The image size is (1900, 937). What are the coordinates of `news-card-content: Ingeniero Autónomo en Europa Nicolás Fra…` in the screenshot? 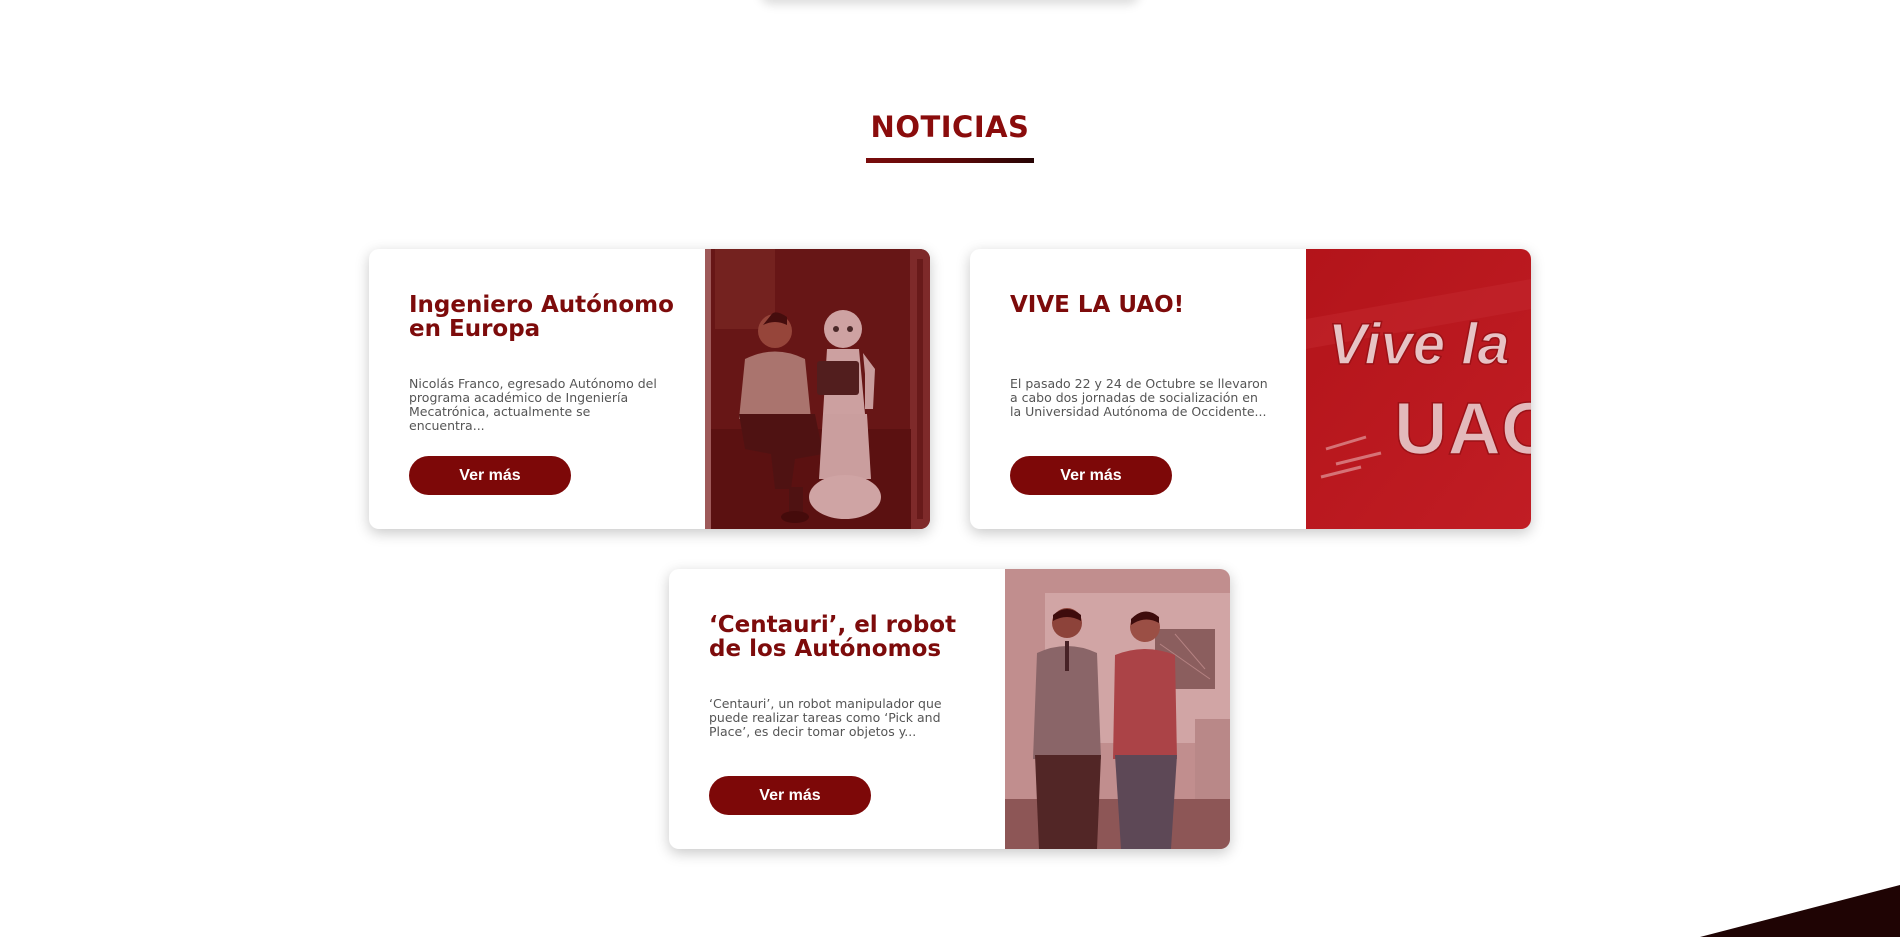 It's located at (544, 389).